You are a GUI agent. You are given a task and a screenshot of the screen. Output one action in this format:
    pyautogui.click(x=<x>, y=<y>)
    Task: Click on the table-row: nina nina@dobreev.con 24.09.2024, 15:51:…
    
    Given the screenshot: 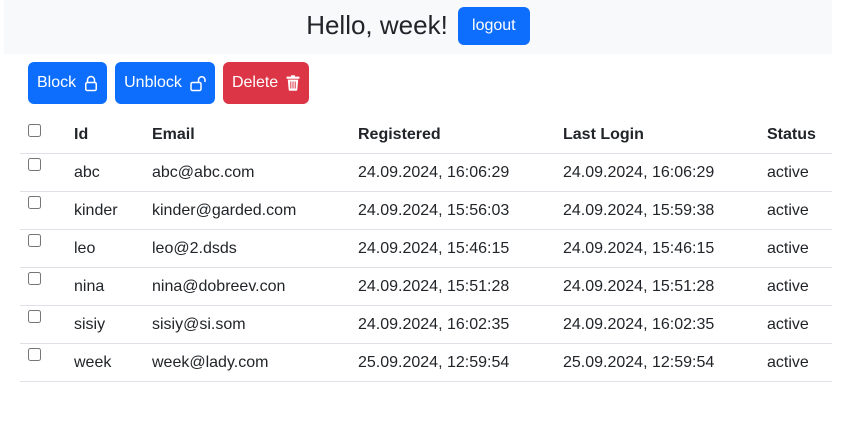 What is the action you would take?
    pyautogui.click(x=426, y=286)
    